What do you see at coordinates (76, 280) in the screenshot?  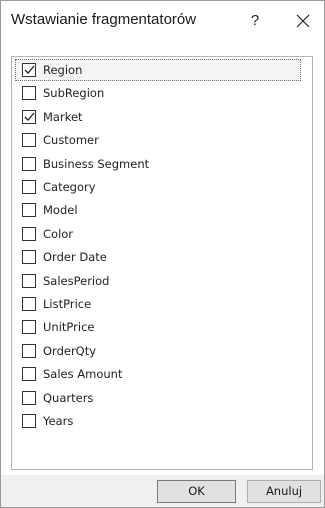 I see `item-label: SalesPeriod` at bounding box center [76, 280].